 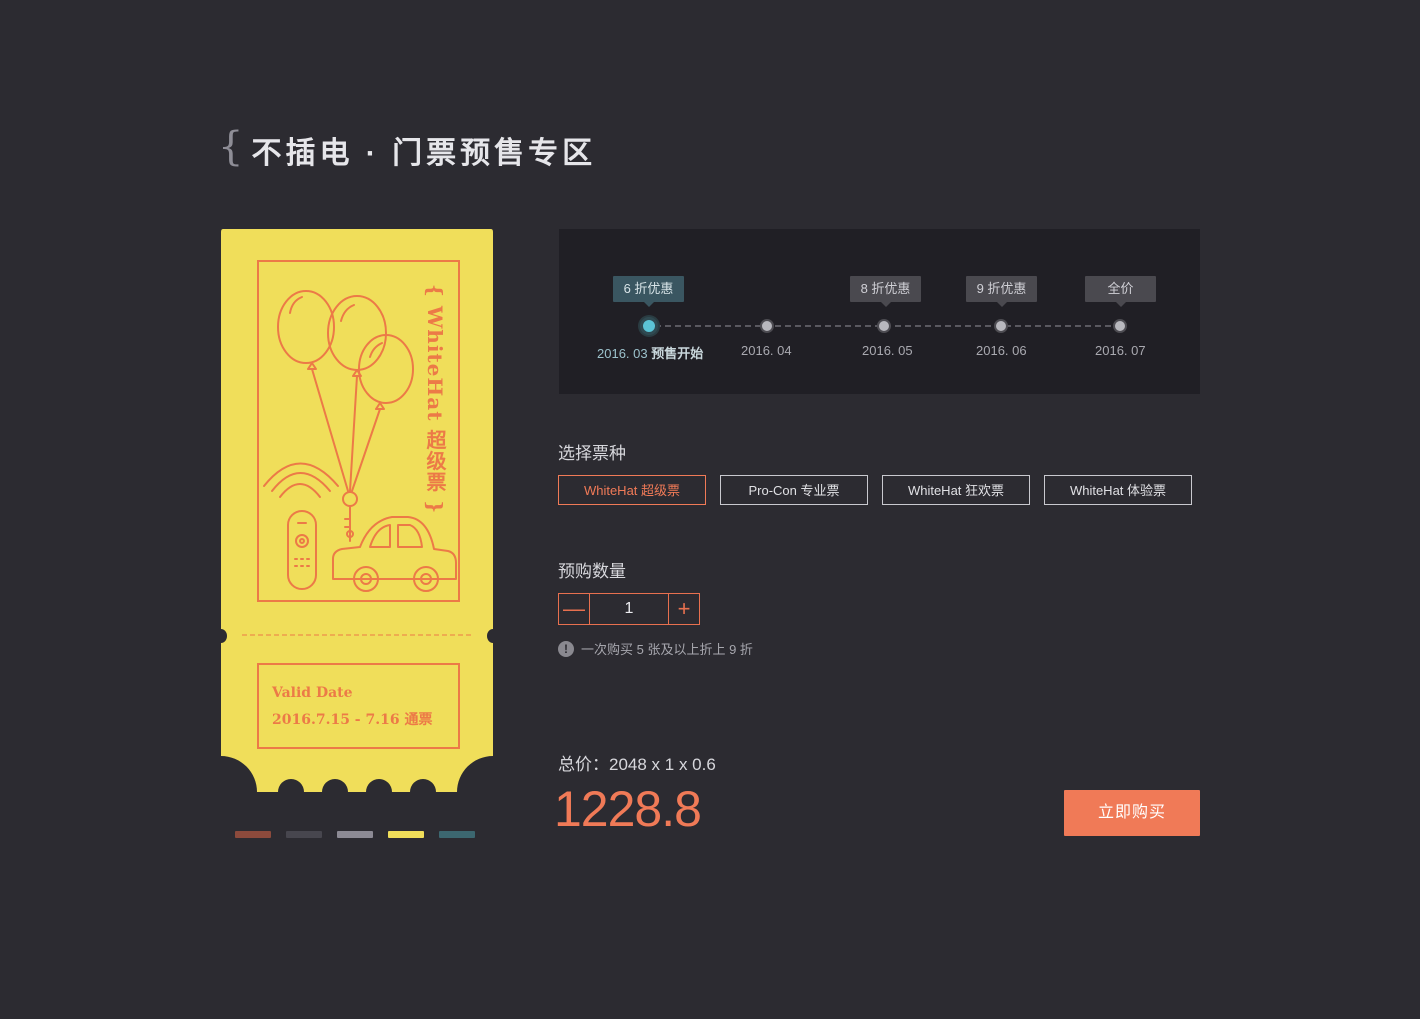 I want to click on quantity-label: 预购数量, so click(x=592, y=571).